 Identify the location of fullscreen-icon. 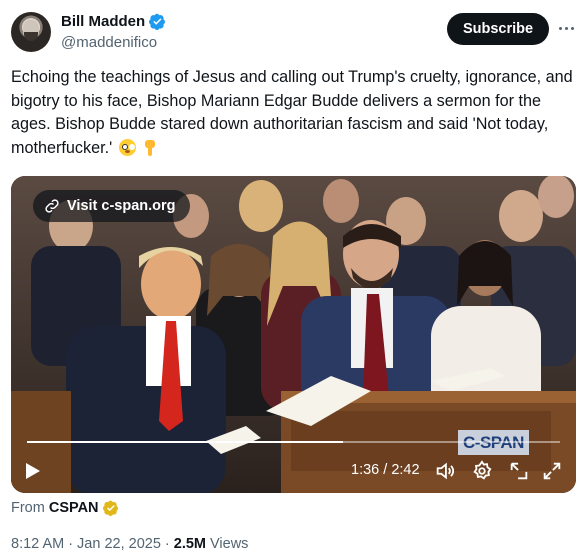
(552, 471).